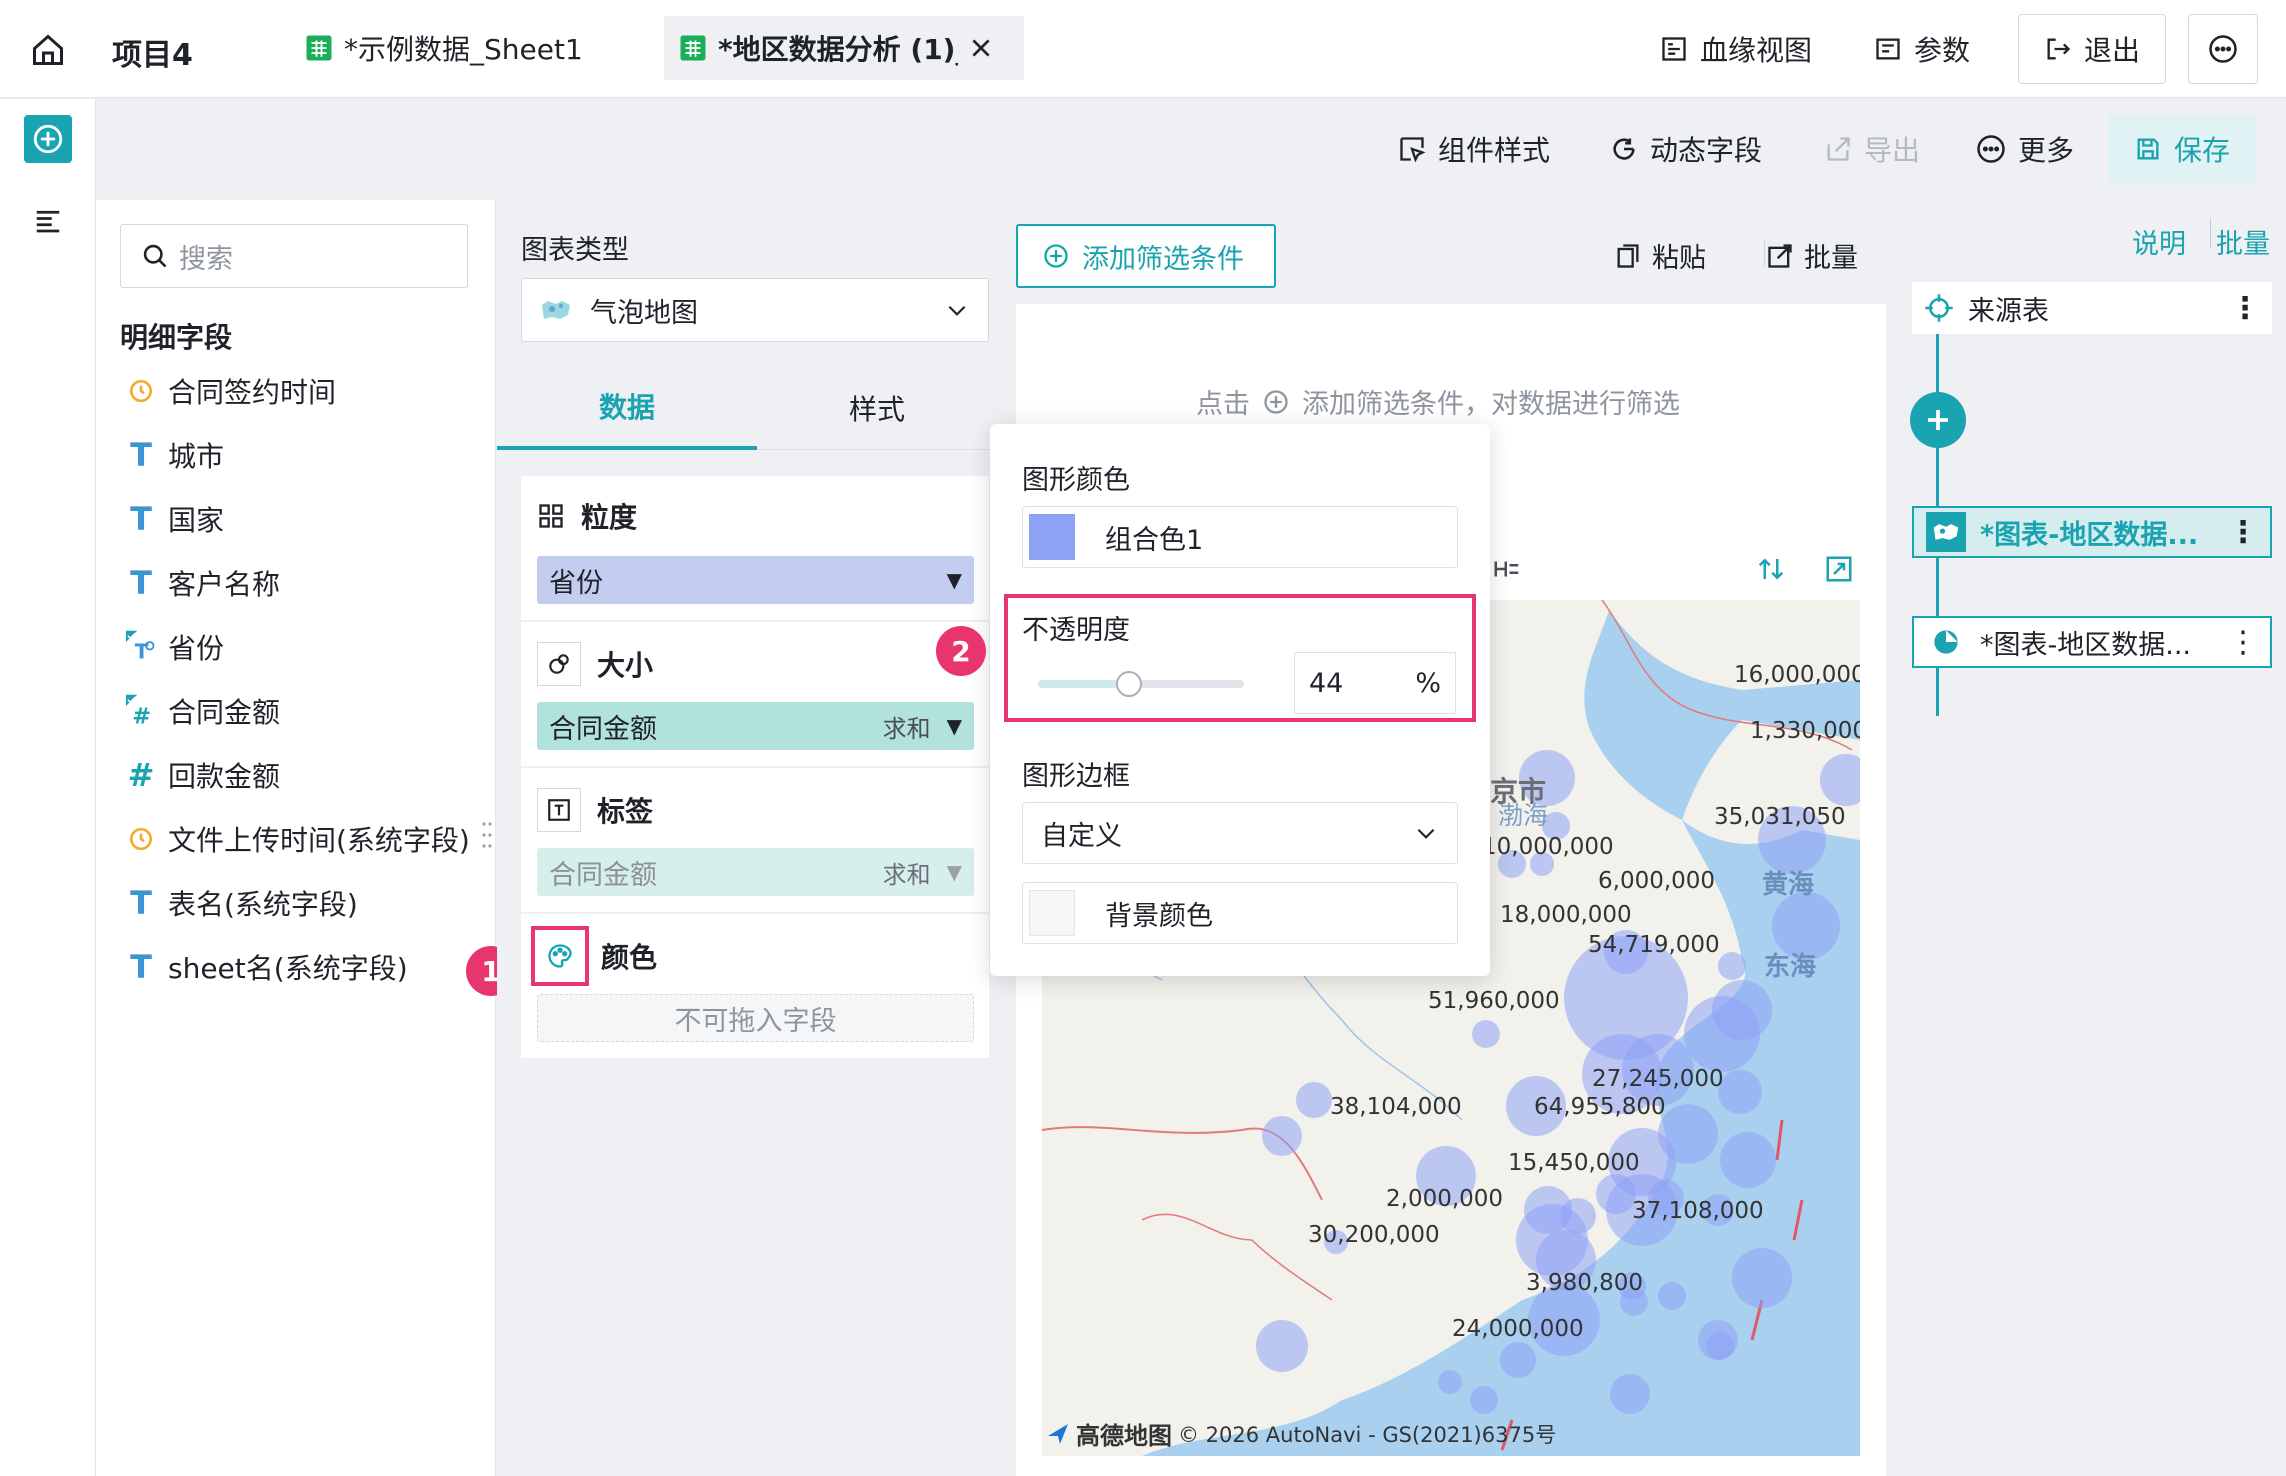  Describe the element at coordinates (2159, 241) in the screenshot. I see `explain-link: 说明` at that location.